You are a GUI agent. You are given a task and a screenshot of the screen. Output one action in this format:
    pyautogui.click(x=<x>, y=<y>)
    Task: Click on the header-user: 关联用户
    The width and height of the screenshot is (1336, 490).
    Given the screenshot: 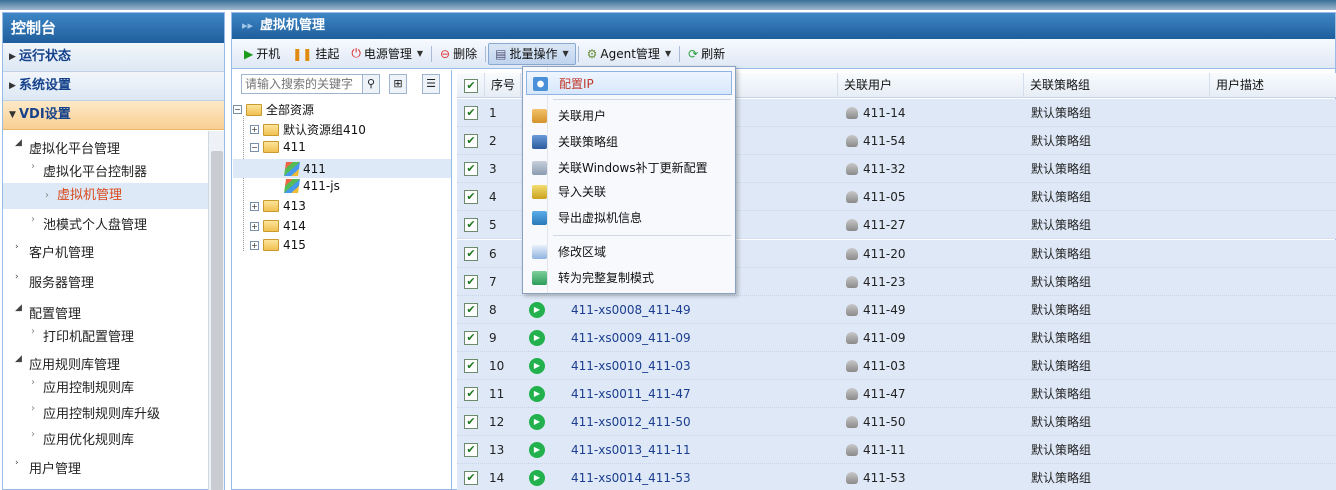 What is the action you would take?
    pyautogui.click(x=931, y=85)
    